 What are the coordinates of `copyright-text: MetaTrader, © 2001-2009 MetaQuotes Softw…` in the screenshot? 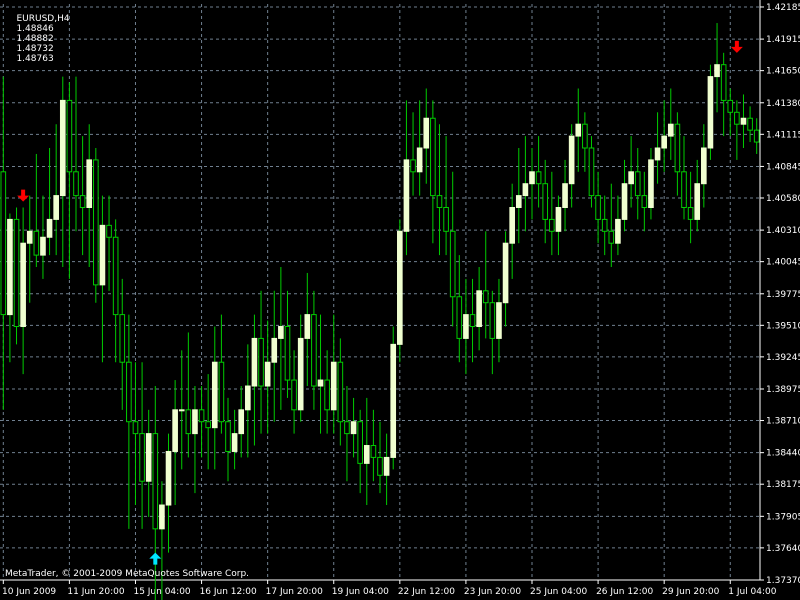 It's located at (127, 574).